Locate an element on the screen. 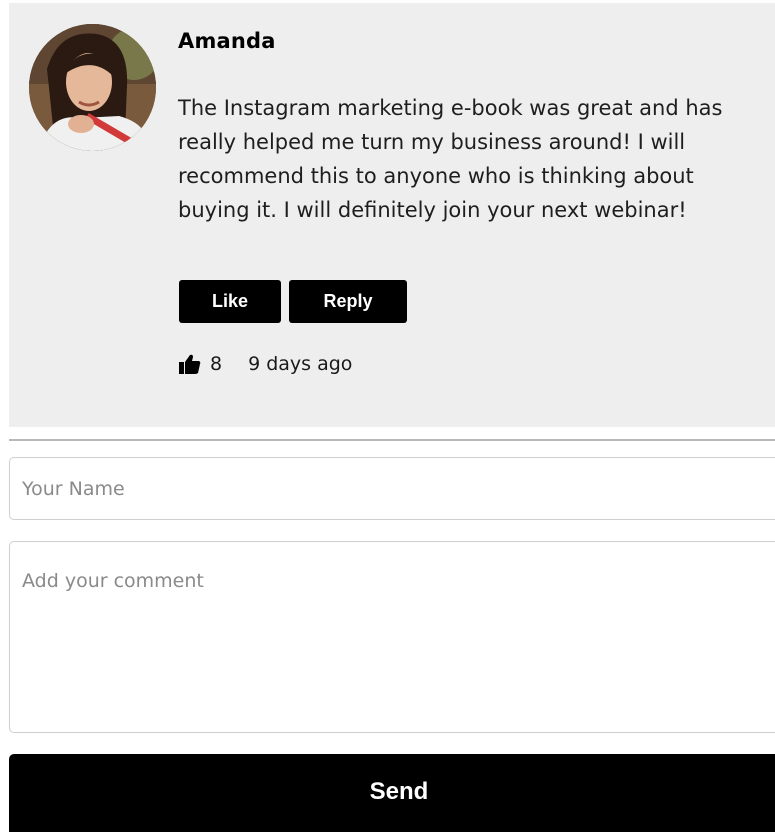 The width and height of the screenshot is (775, 832). section-divider is located at coordinates (392, 440).